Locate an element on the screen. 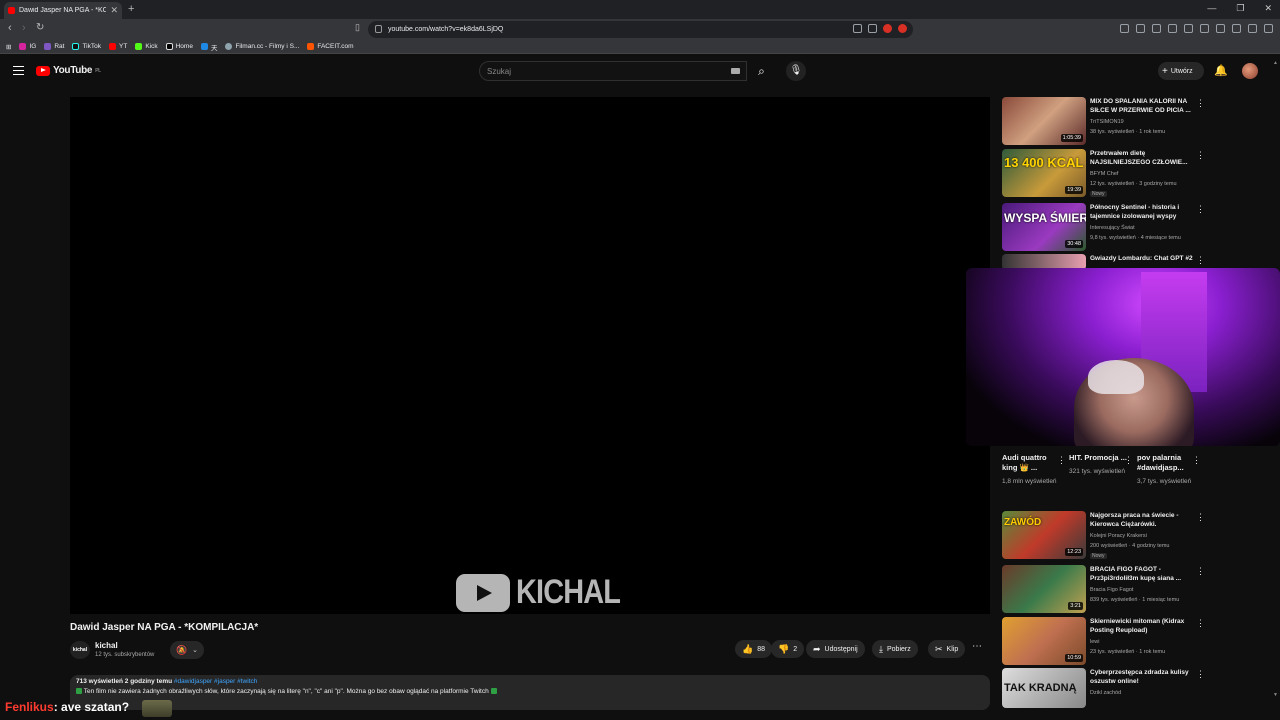  microphone-icon: 🎙 is located at coordinates (796, 71).